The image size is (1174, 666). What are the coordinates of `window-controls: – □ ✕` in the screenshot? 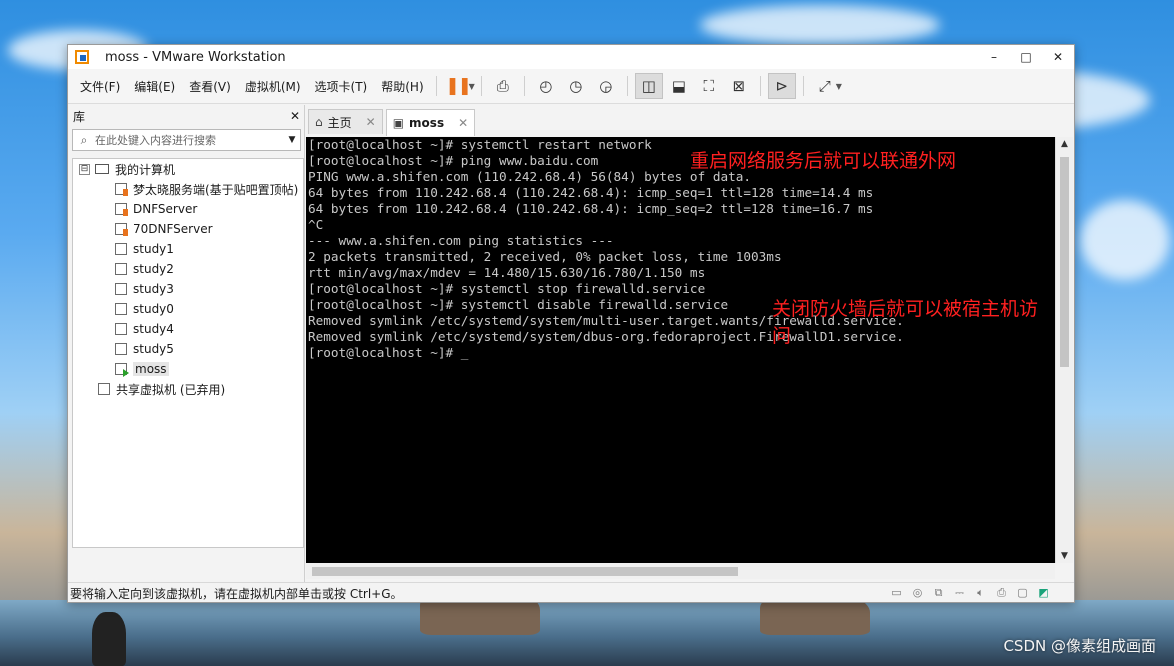 It's located at (1026, 57).